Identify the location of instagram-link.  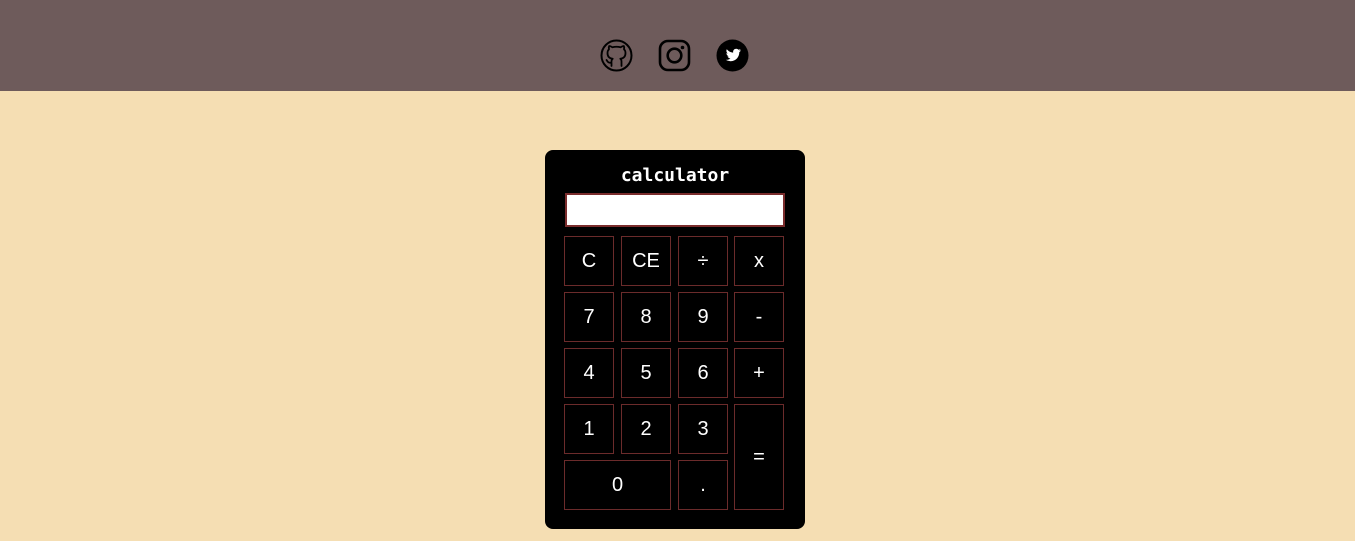
(674, 55).